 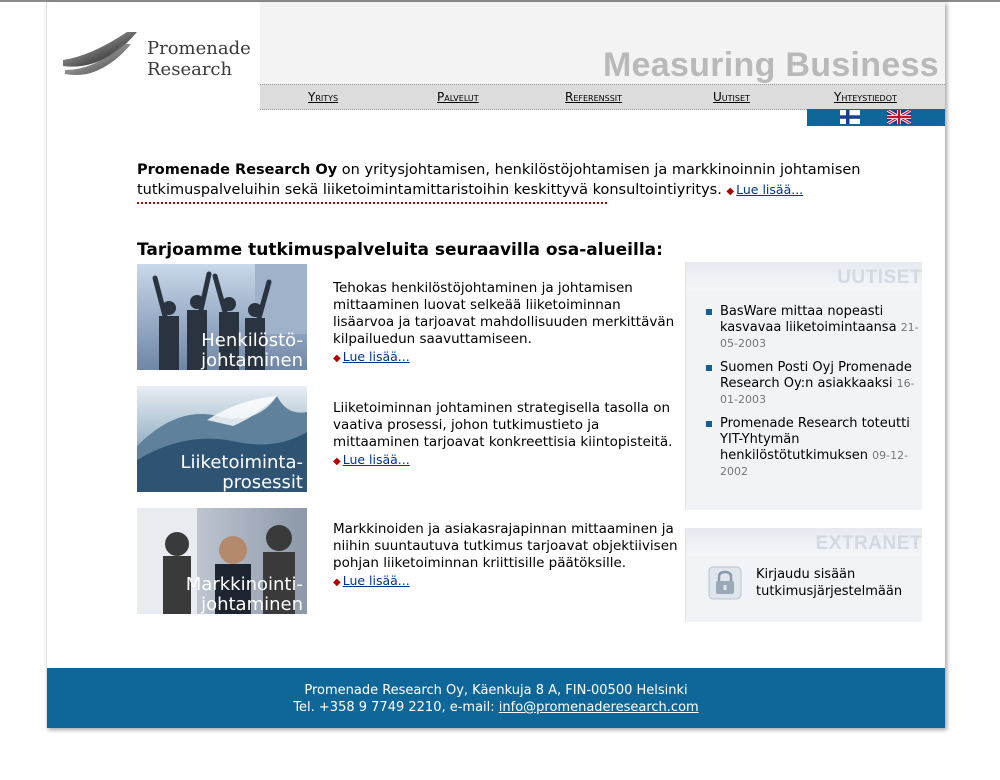 What do you see at coordinates (829, 583) in the screenshot?
I see `extranet-login-link: Kirjaudu sisään tutkimusjärjestelmään` at bounding box center [829, 583].